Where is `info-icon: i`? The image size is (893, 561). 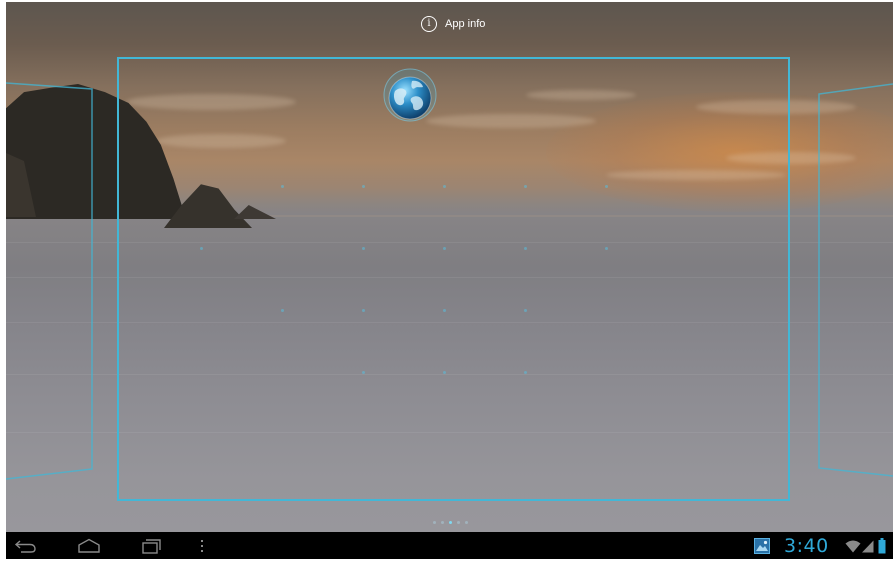
info-icon: i is located at coordinates (429, 24).